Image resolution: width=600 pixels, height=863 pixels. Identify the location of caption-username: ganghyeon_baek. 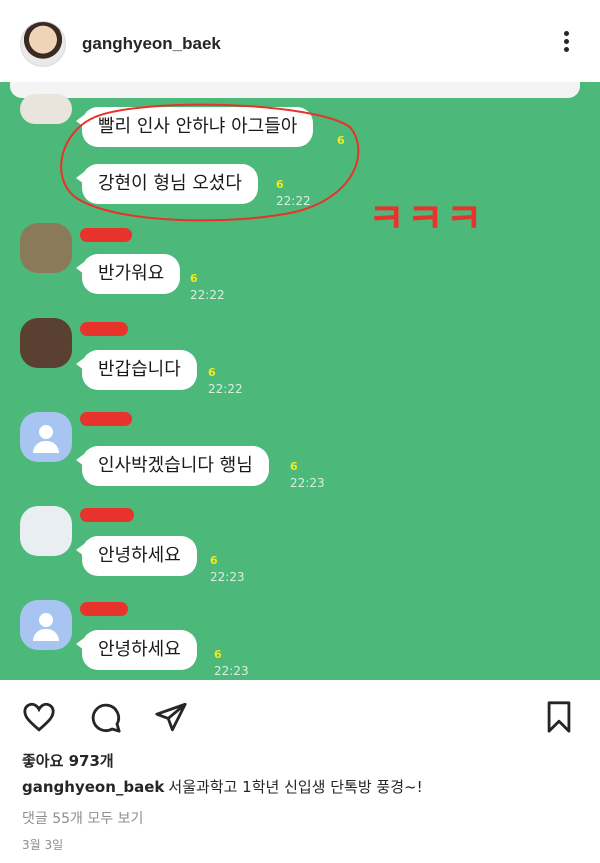
(93, 787).